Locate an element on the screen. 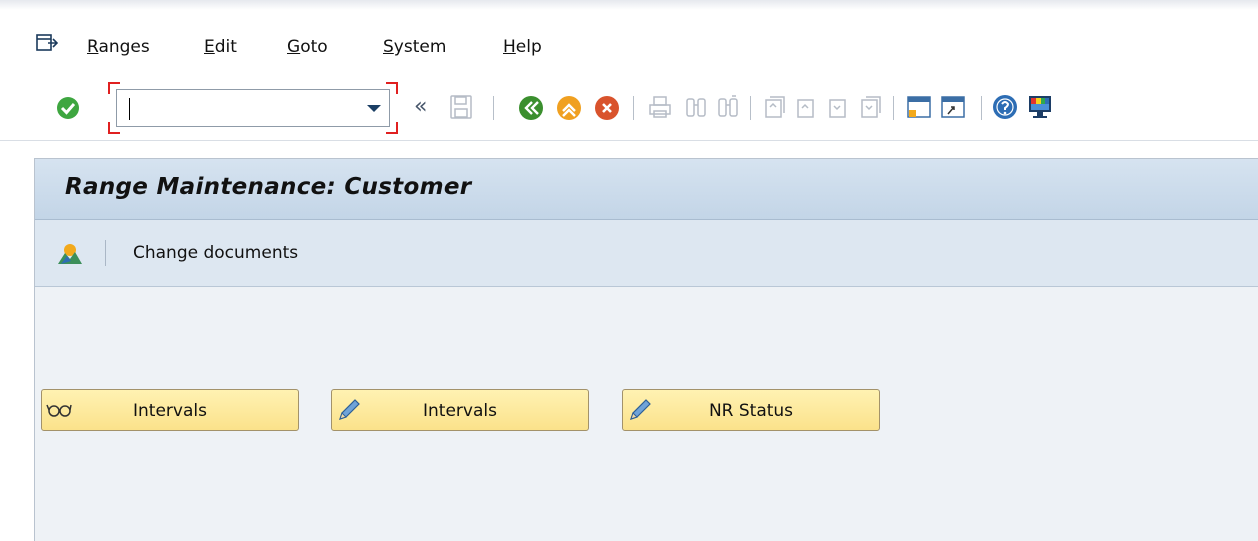  menu-ranges: Ranges is located at coordinates (118, 47).